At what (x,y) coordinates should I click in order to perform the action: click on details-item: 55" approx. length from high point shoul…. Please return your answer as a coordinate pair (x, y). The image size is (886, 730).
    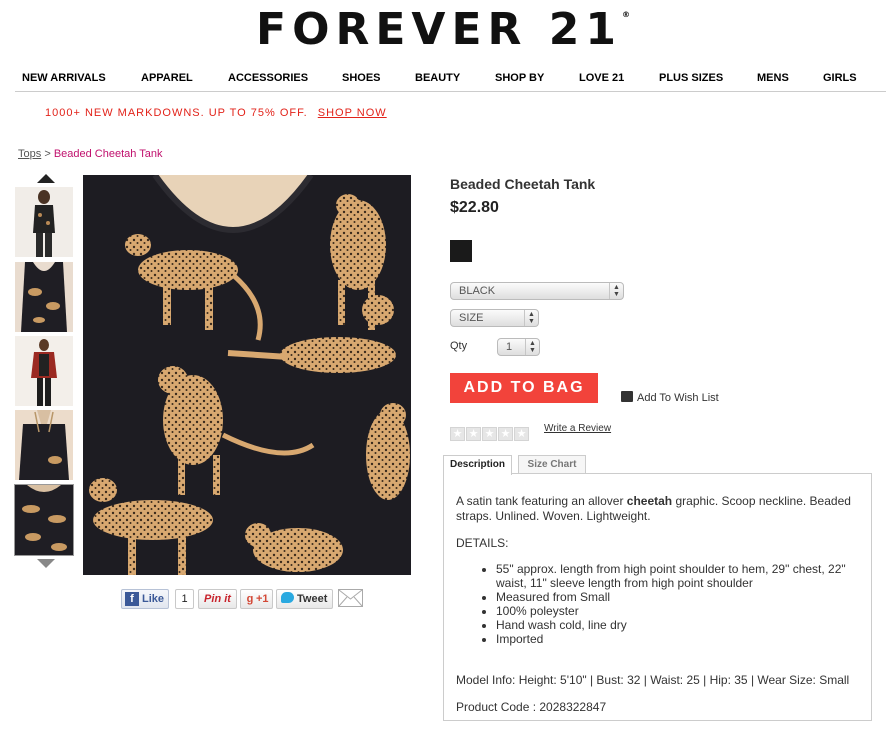
    Looking at the image, I should click on (677, 576).